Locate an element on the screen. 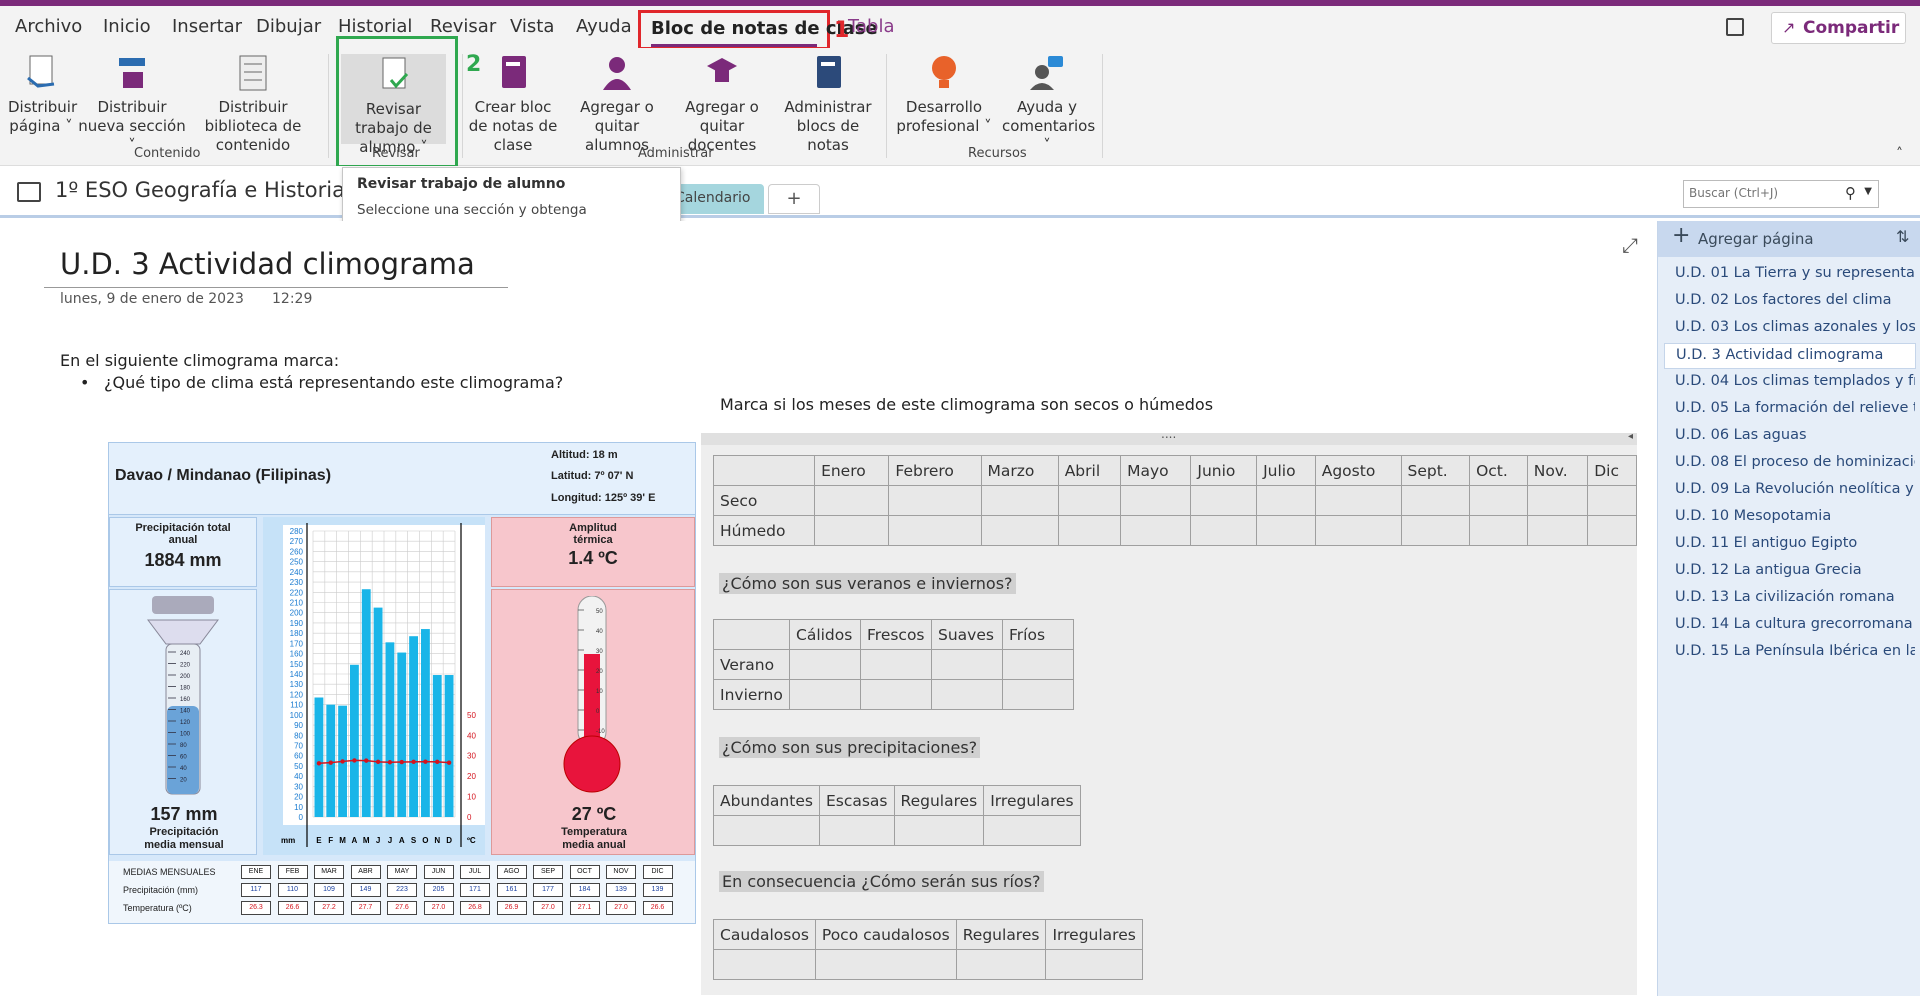 The height and width of the screenshot is (996, 1920). group-administrar: Administrar is located at coordinates (676, 153).